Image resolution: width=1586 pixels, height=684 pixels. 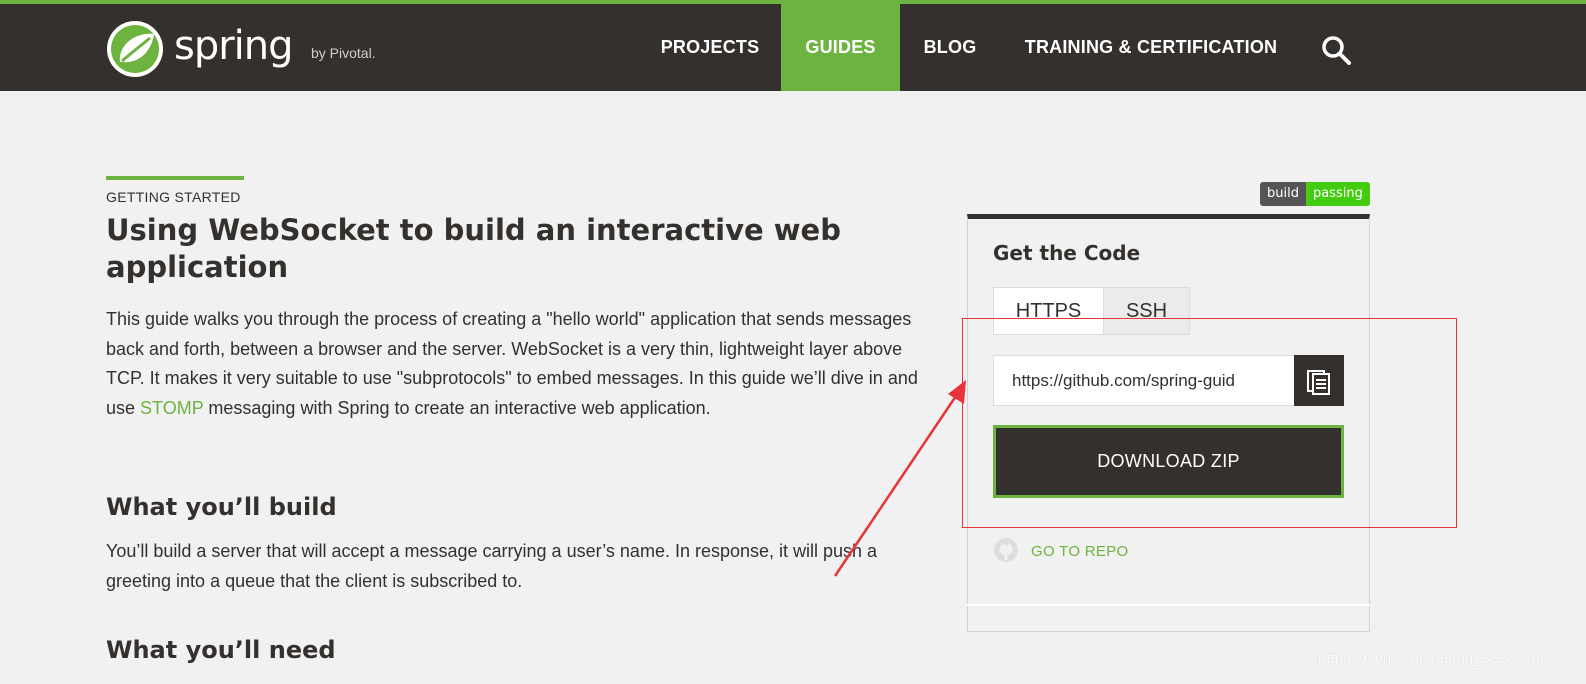 I want to click on search-icon, so click(x=1336, y=50).